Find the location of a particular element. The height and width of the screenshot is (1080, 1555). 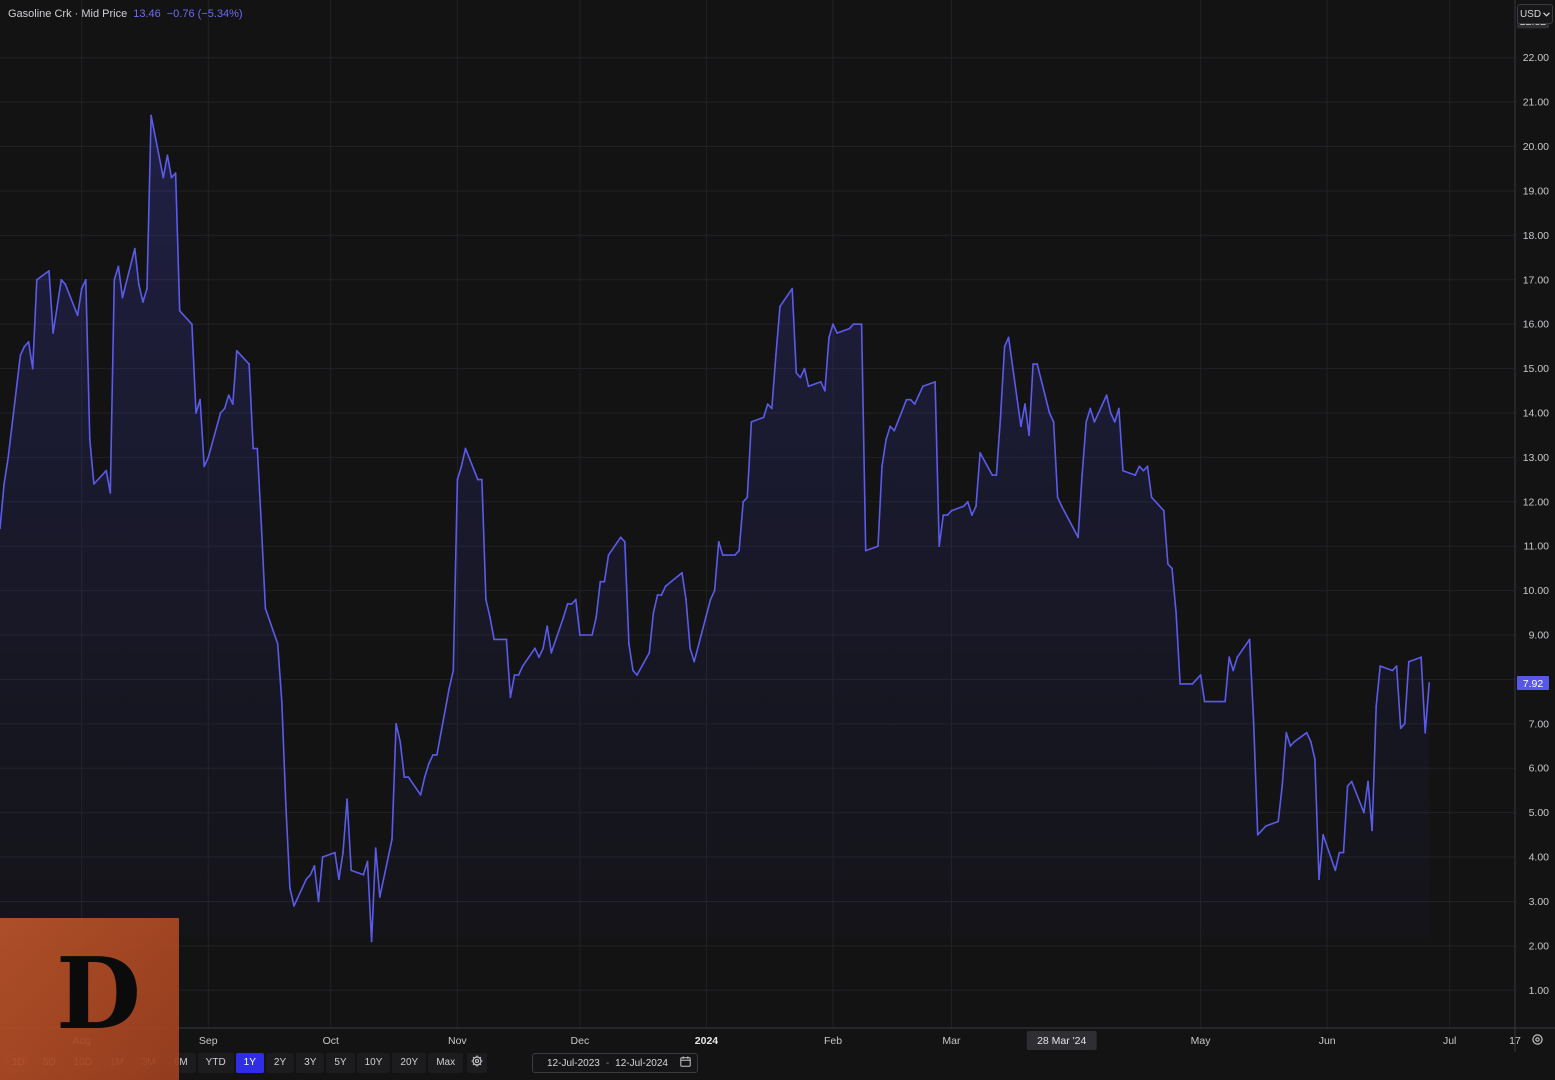

settings-icon is located at coordinates (1537, 1042).